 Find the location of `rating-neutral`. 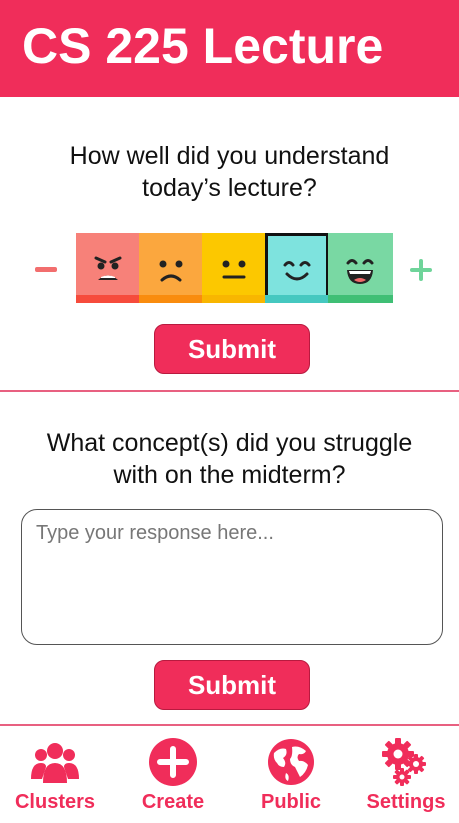

rating-neutral is located at coordinates (234, 268).